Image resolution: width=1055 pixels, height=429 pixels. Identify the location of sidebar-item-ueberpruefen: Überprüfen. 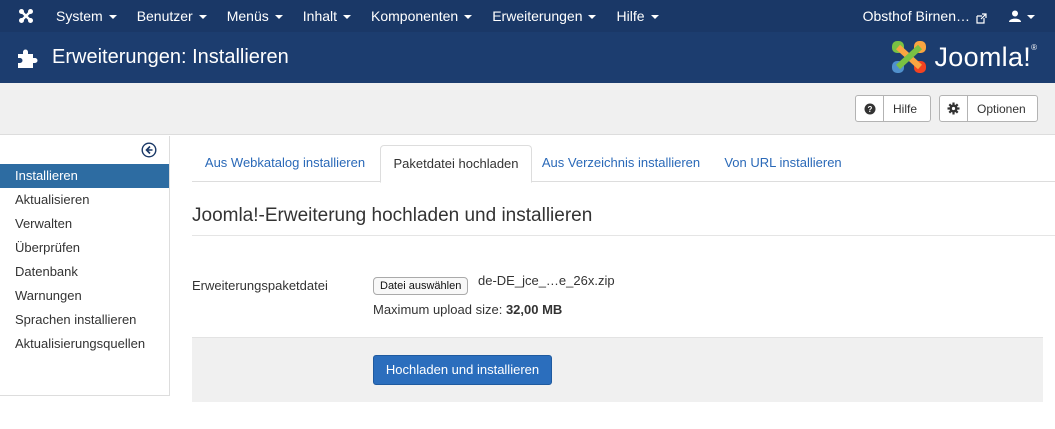
(84, 248).